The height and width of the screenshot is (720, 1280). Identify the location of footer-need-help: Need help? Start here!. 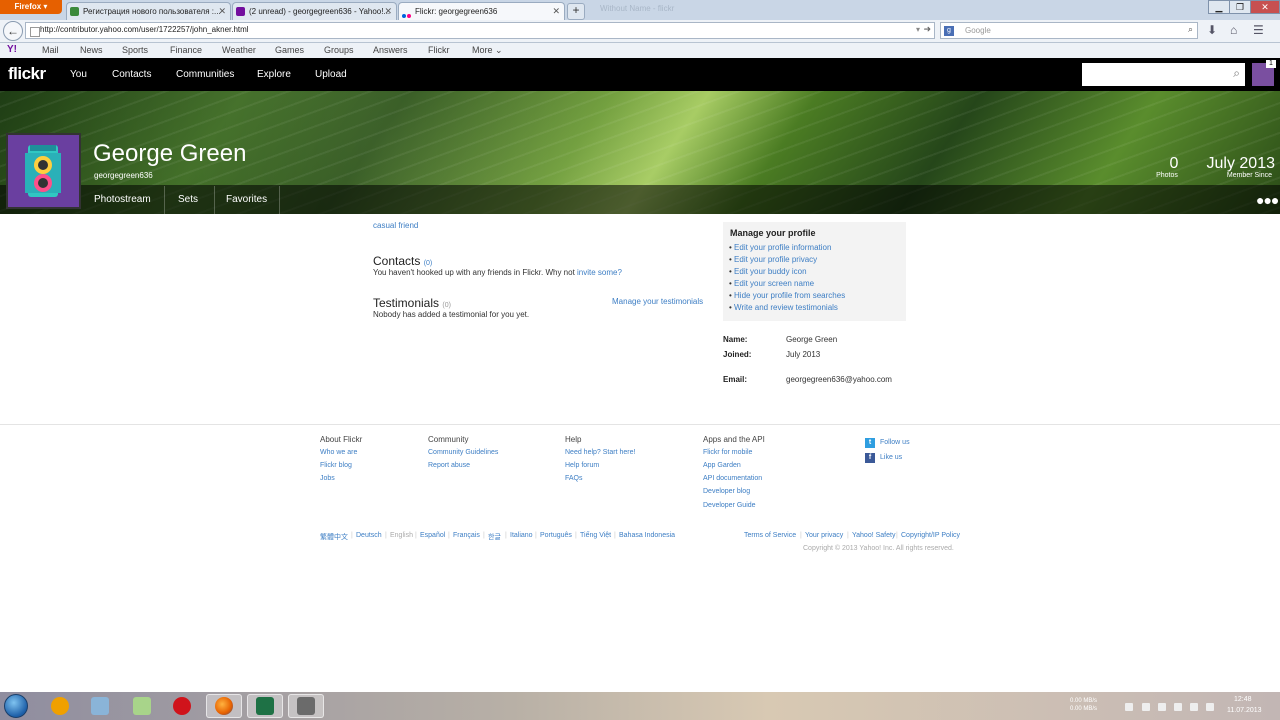
(600, 452).